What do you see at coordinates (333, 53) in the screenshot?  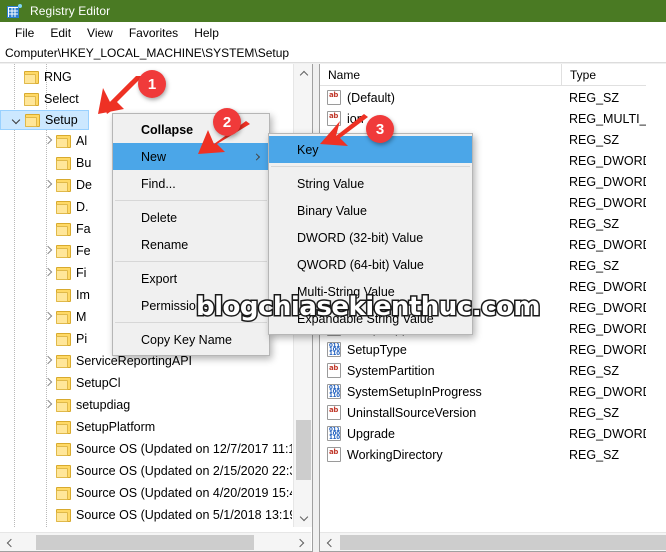 I see `address-bar: Computer\HKEY_LOCAL_MACHINE\SYSTEM\Setup` at bounding box center [333, 53].